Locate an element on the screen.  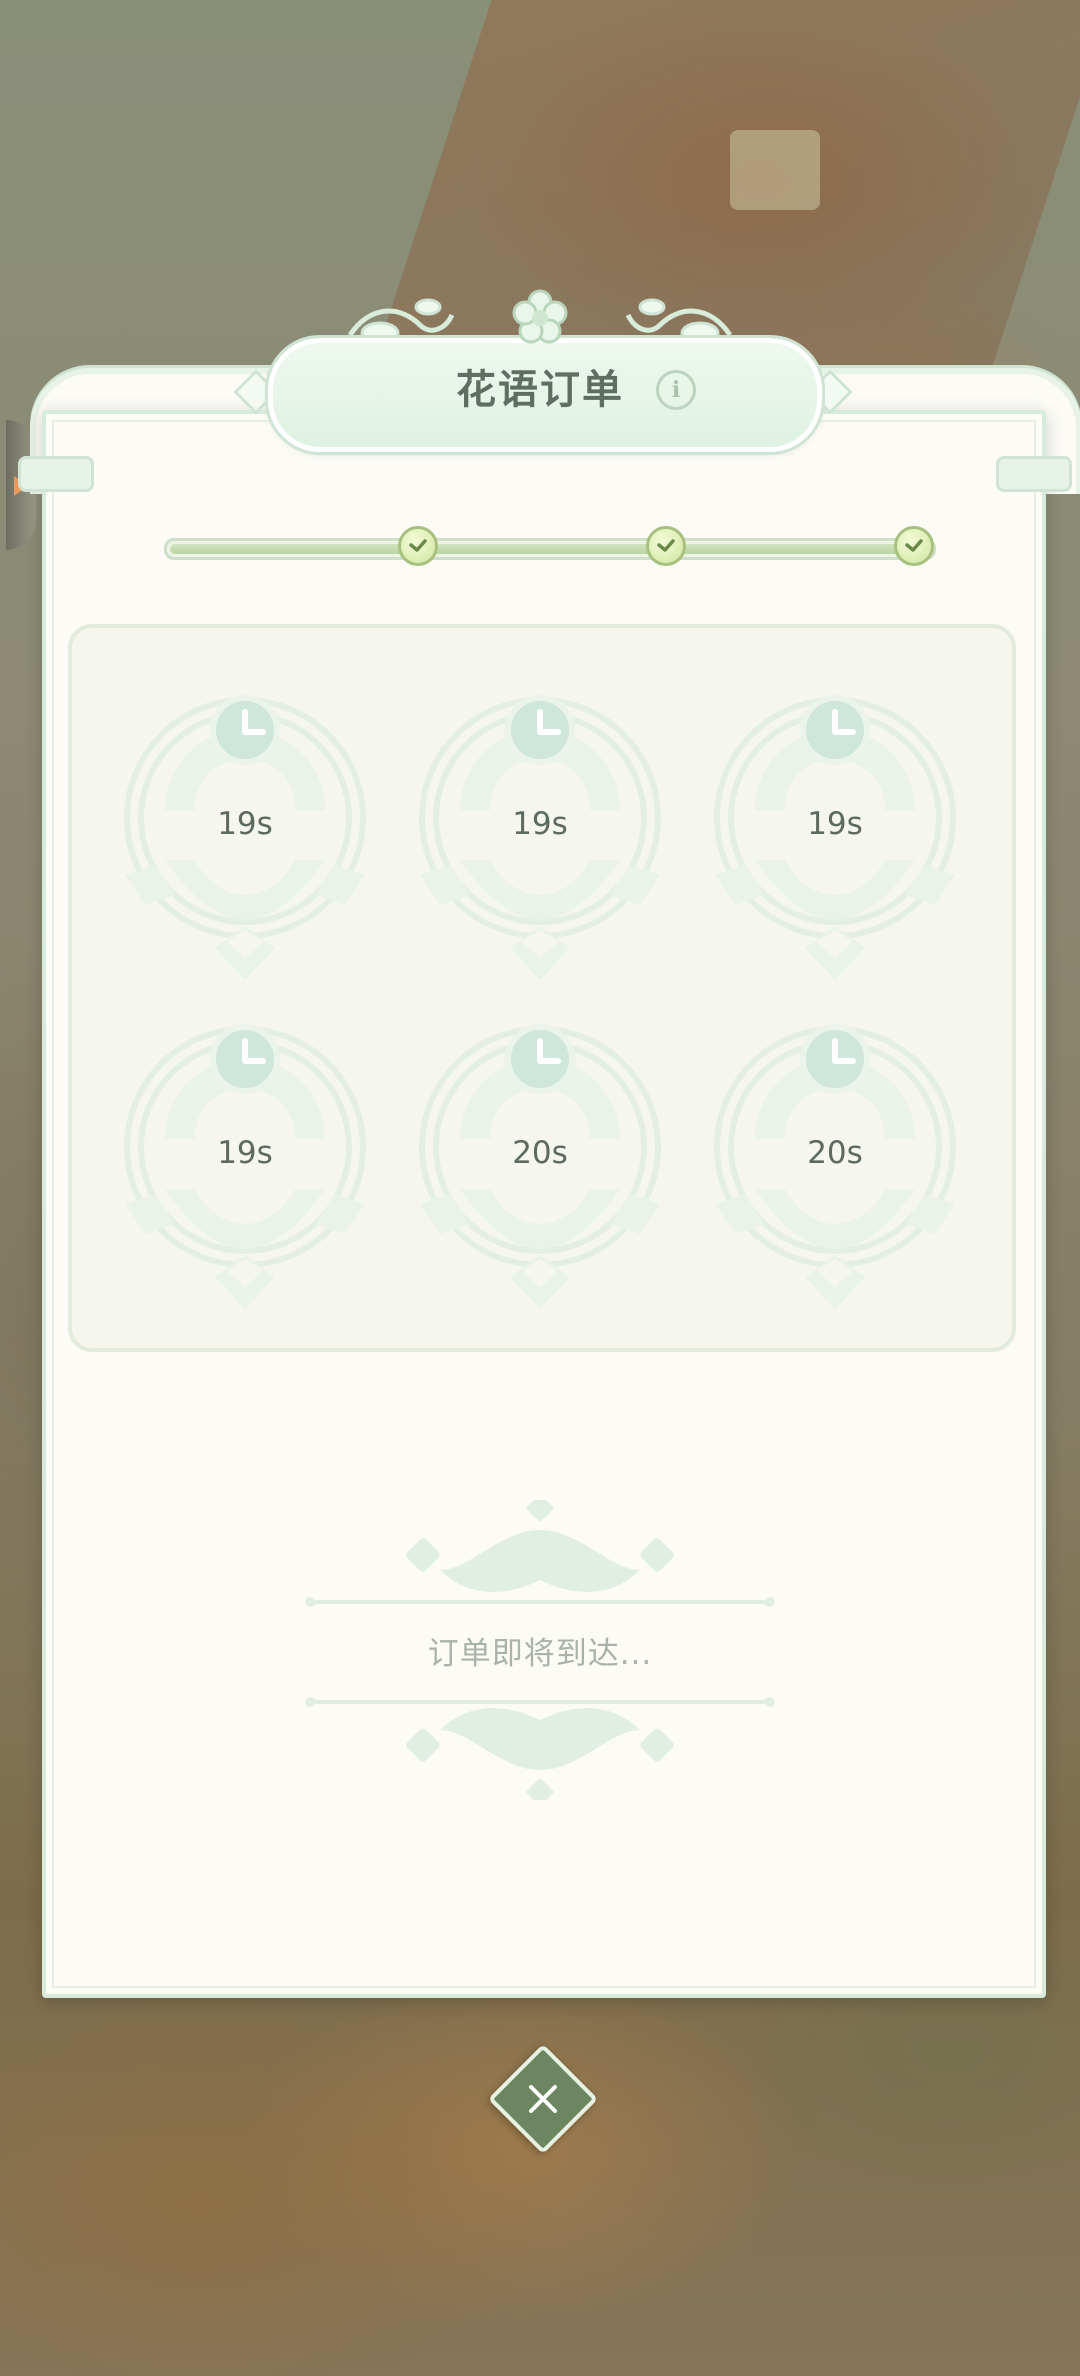
info-icon: i is located at coordinates (676, 390).